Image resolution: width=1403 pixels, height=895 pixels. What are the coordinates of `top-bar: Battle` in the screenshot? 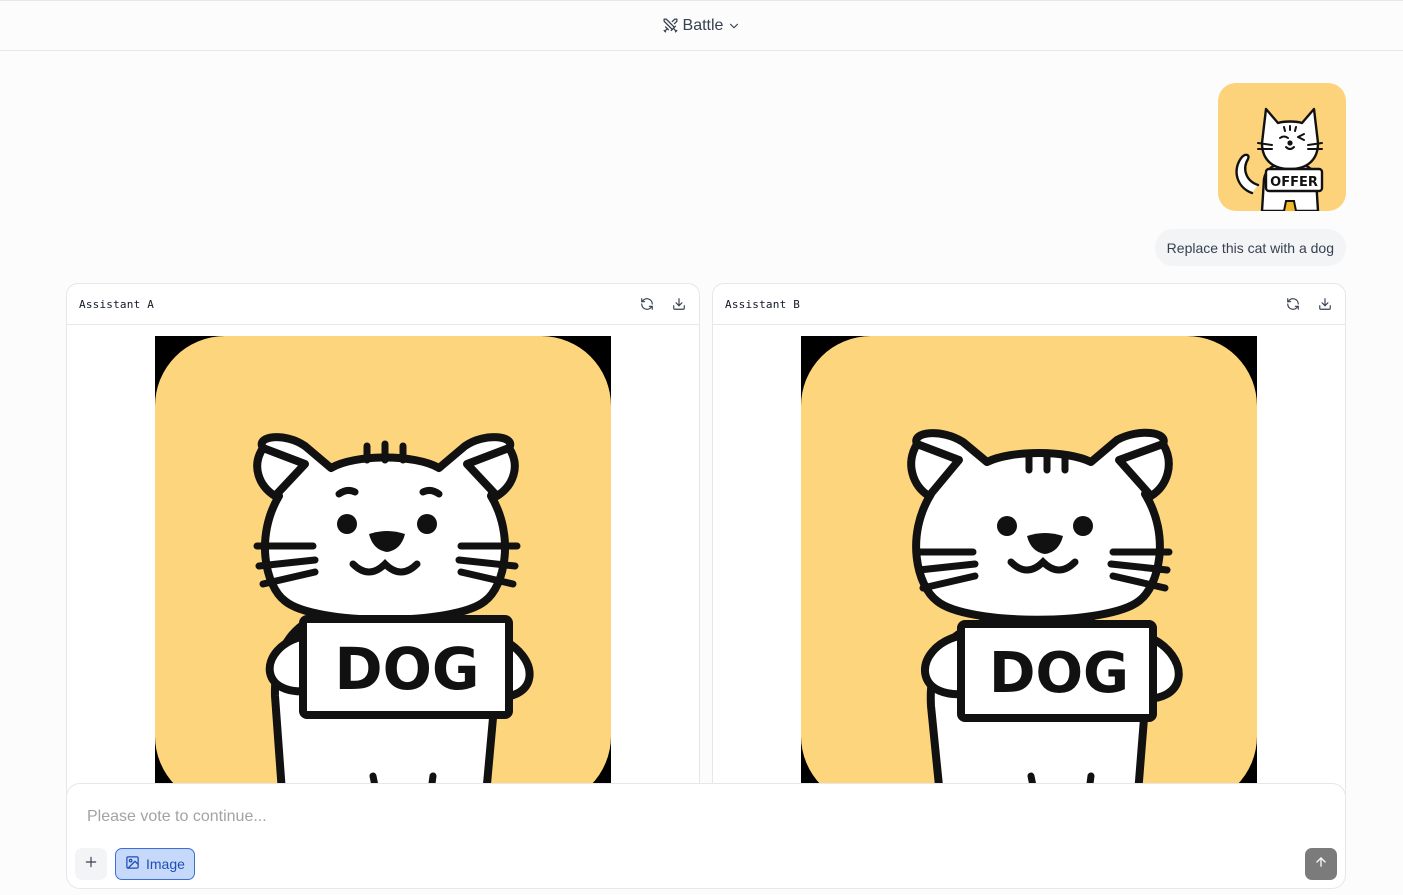 It's located at (701, 25).